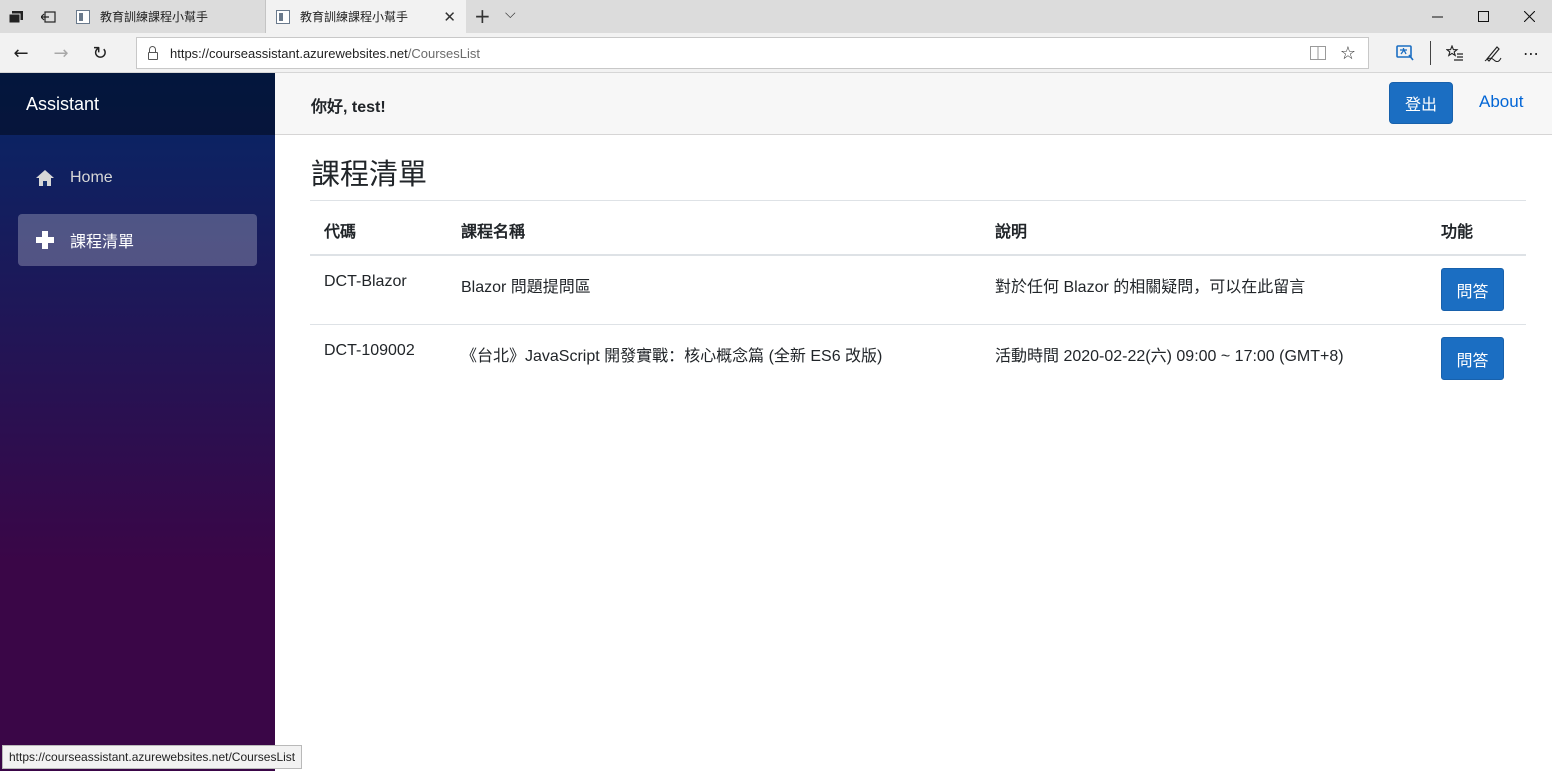  What do you see at coordinates (510, 14) in the screenshot?
I see `chevron-down-icon: ⌵` at bounding box center [510, 14].